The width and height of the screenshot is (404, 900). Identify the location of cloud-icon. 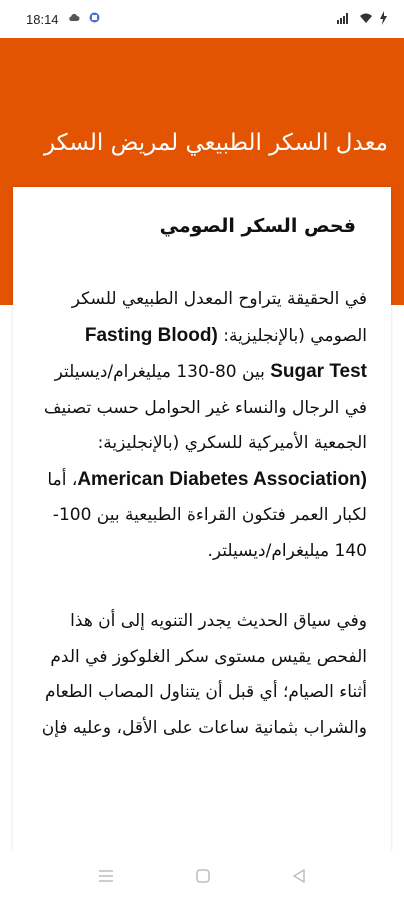
(74, 19).